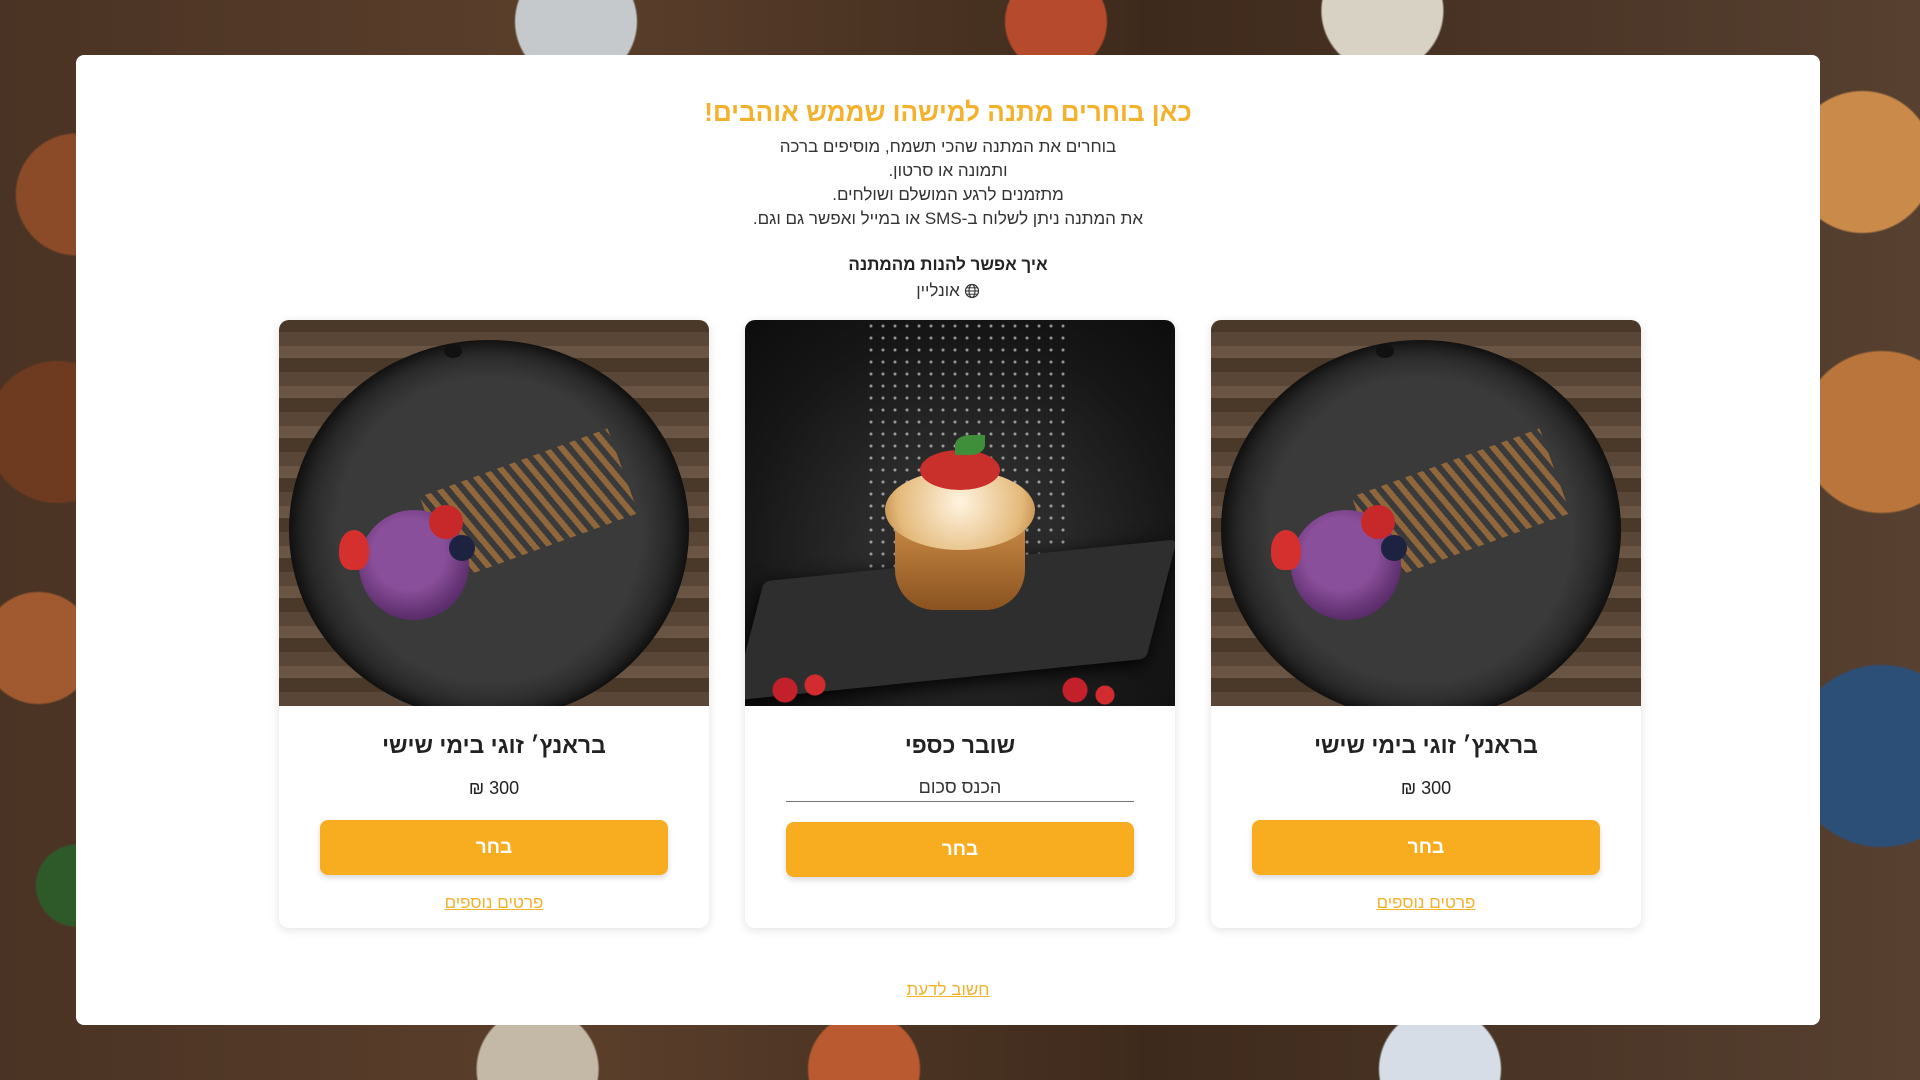  I want to click on amount-input, so click(960, 788).